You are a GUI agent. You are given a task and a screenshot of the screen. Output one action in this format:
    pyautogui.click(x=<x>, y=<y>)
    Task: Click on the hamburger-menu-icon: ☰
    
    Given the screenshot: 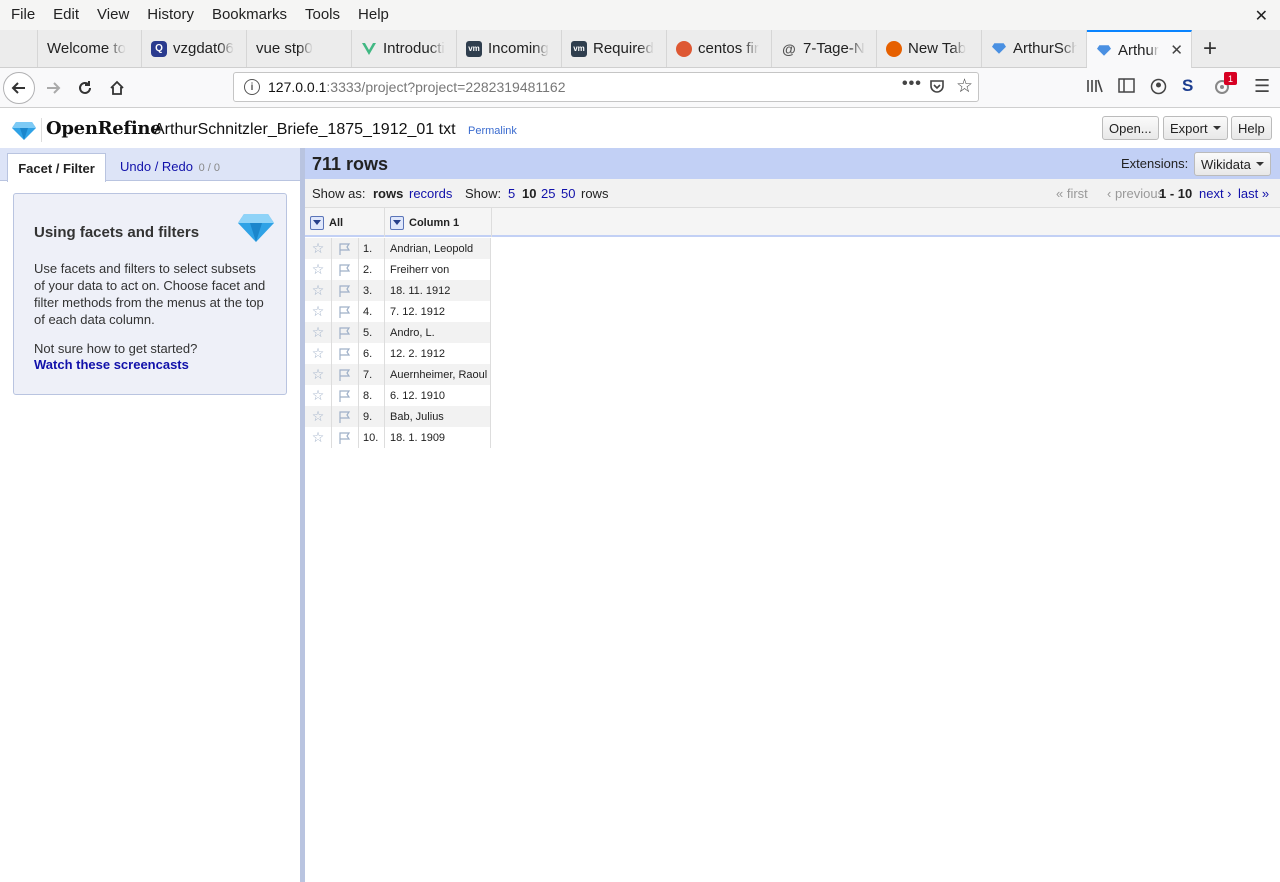 What is the action you would take?
    pyautogui.click(x=1262, y=86)
    